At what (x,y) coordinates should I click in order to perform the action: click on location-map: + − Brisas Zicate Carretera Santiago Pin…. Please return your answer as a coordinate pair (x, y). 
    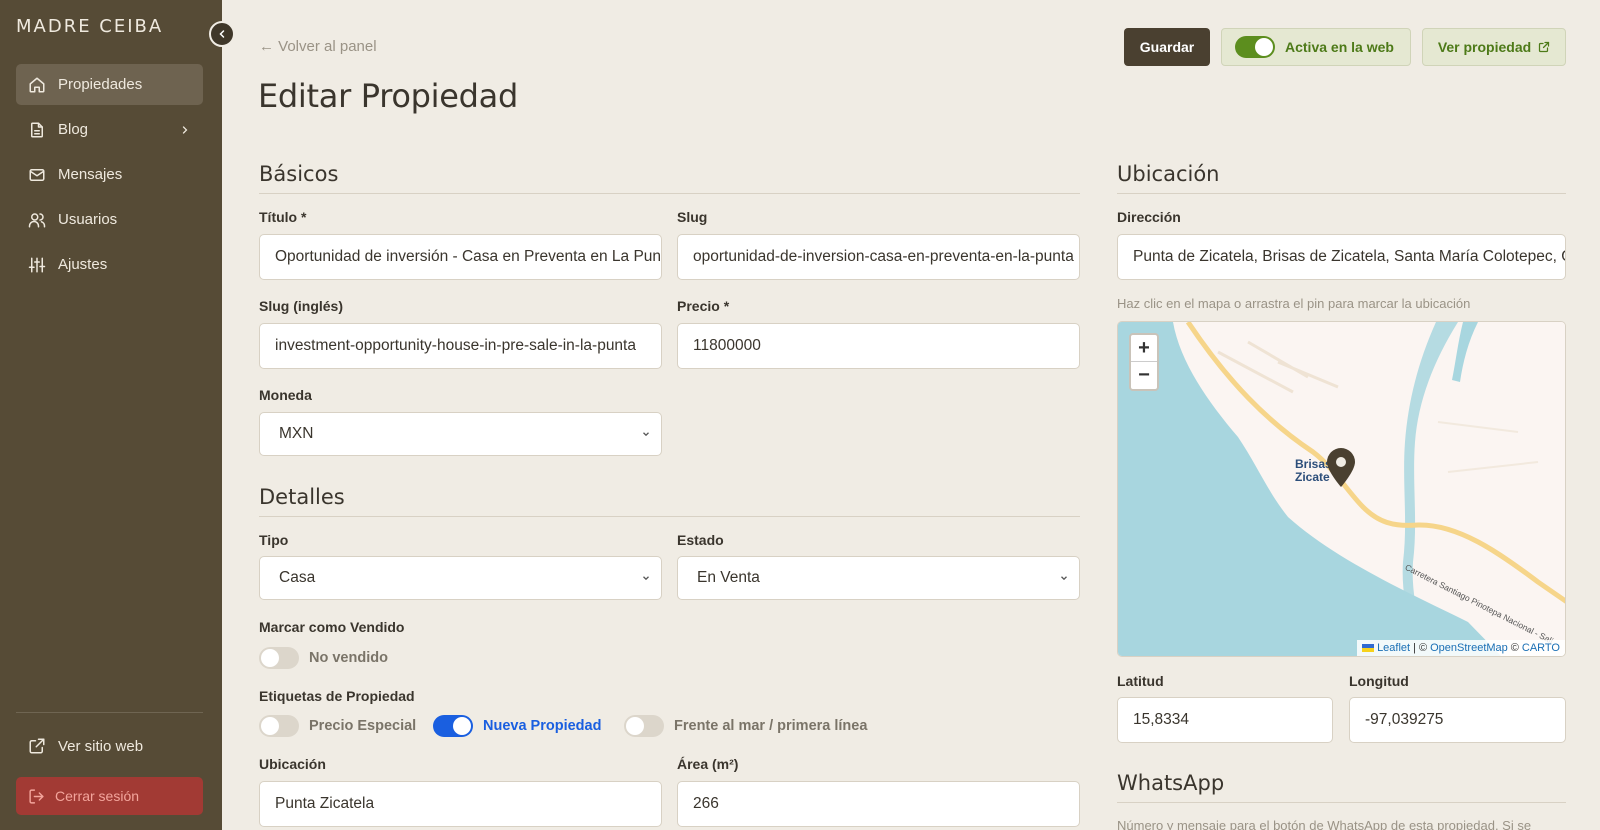
    Looking at the image, I should click on (1341, 489).